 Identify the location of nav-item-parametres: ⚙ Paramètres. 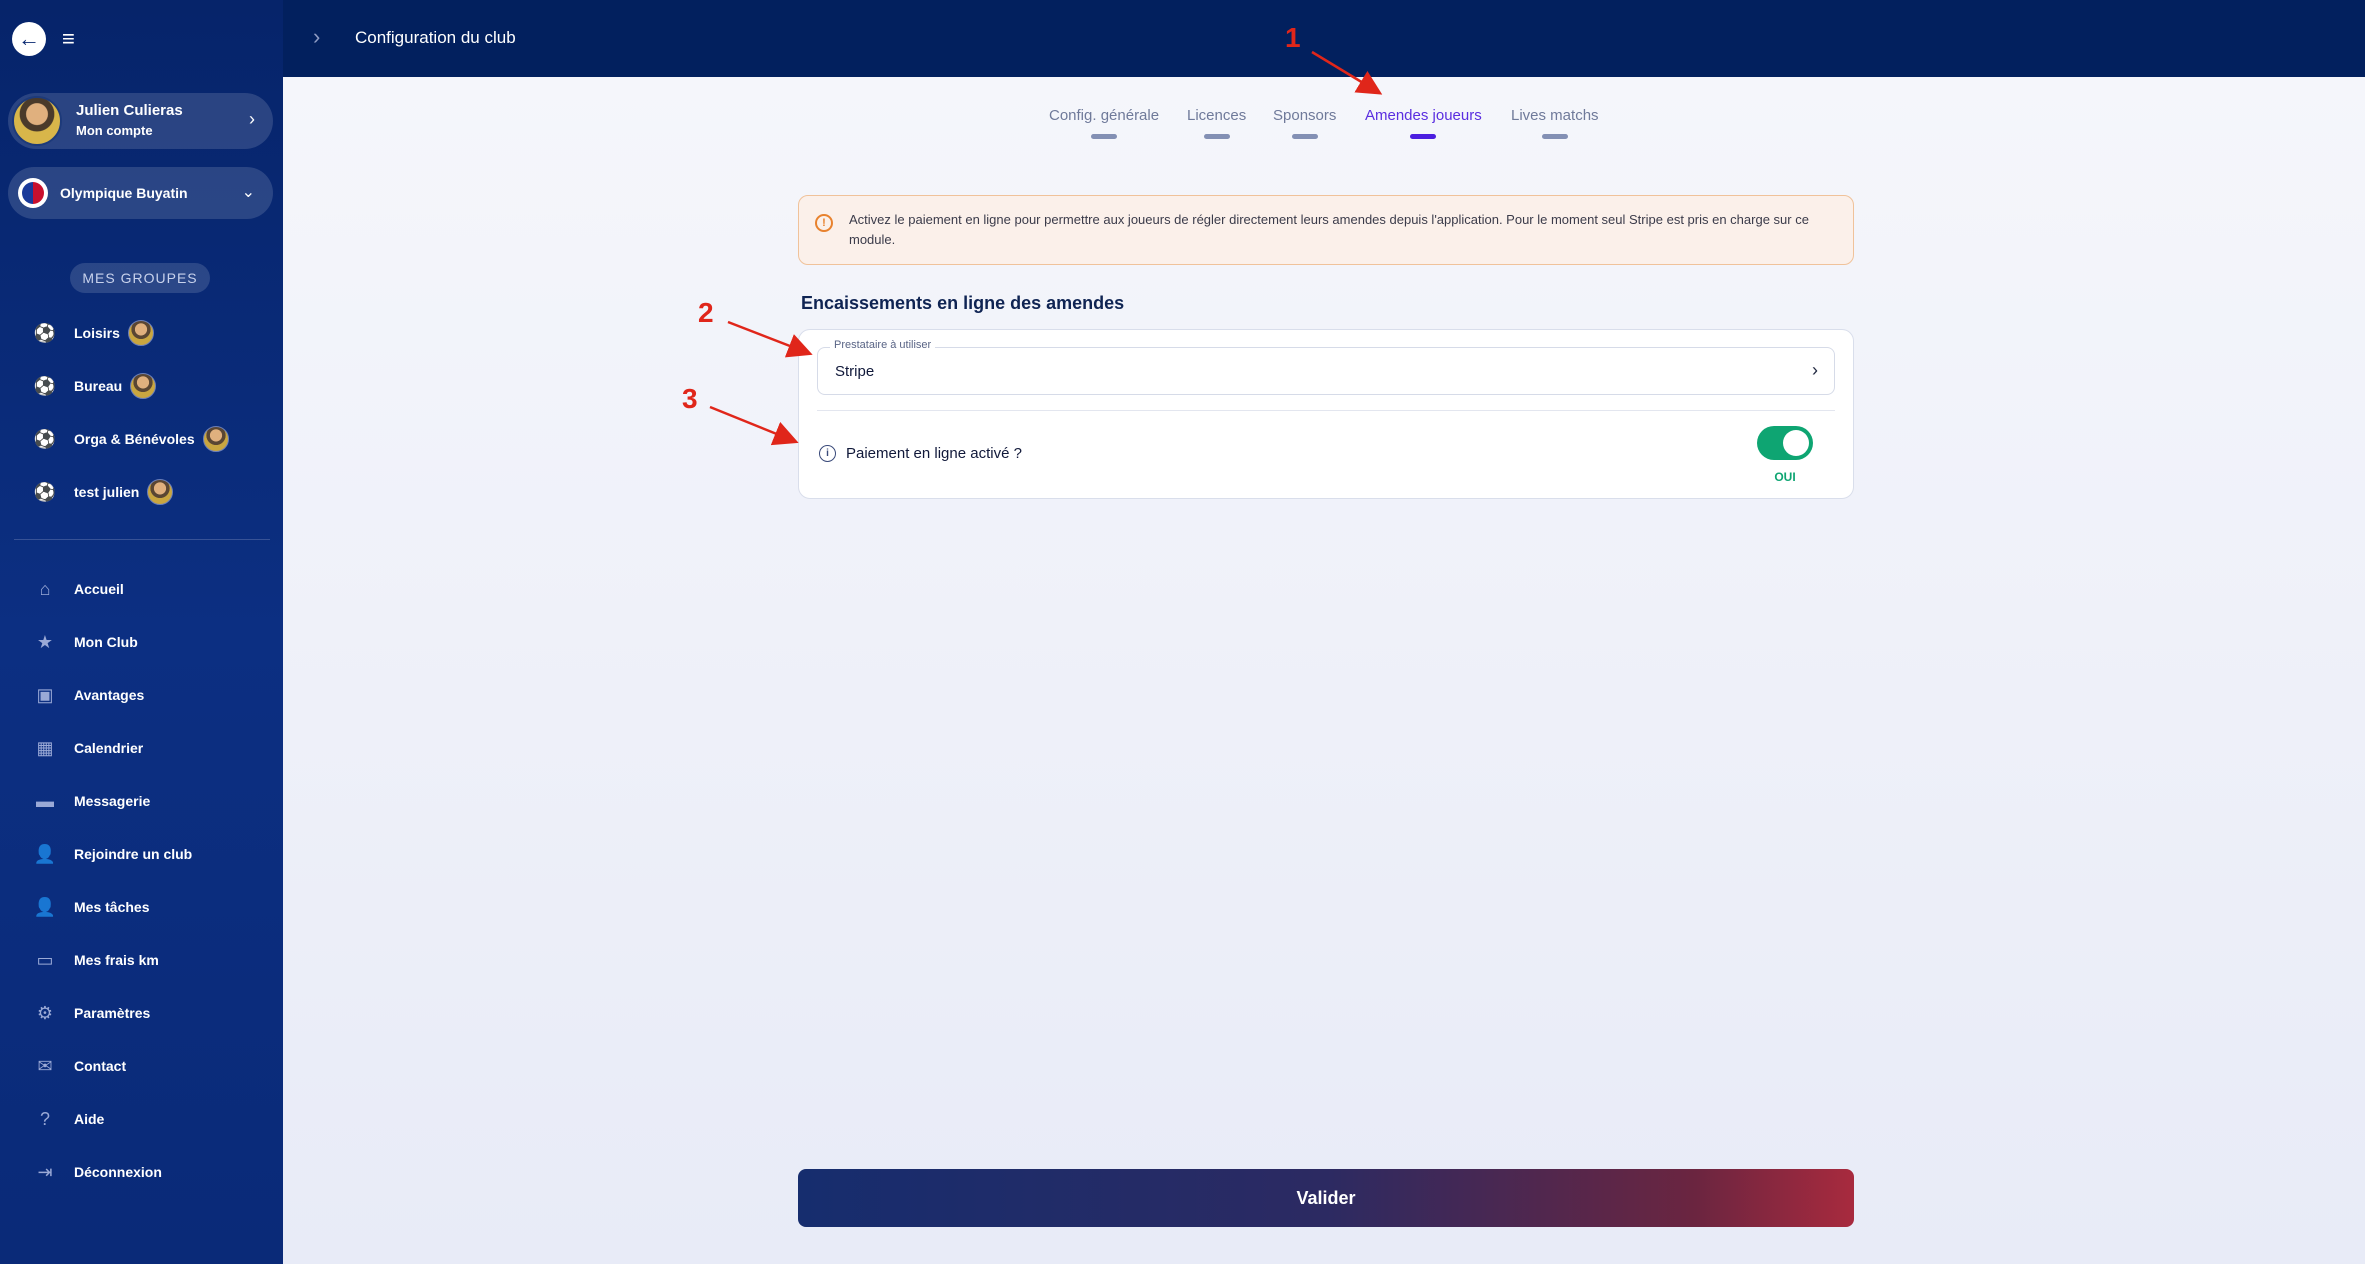
(92, 1013).